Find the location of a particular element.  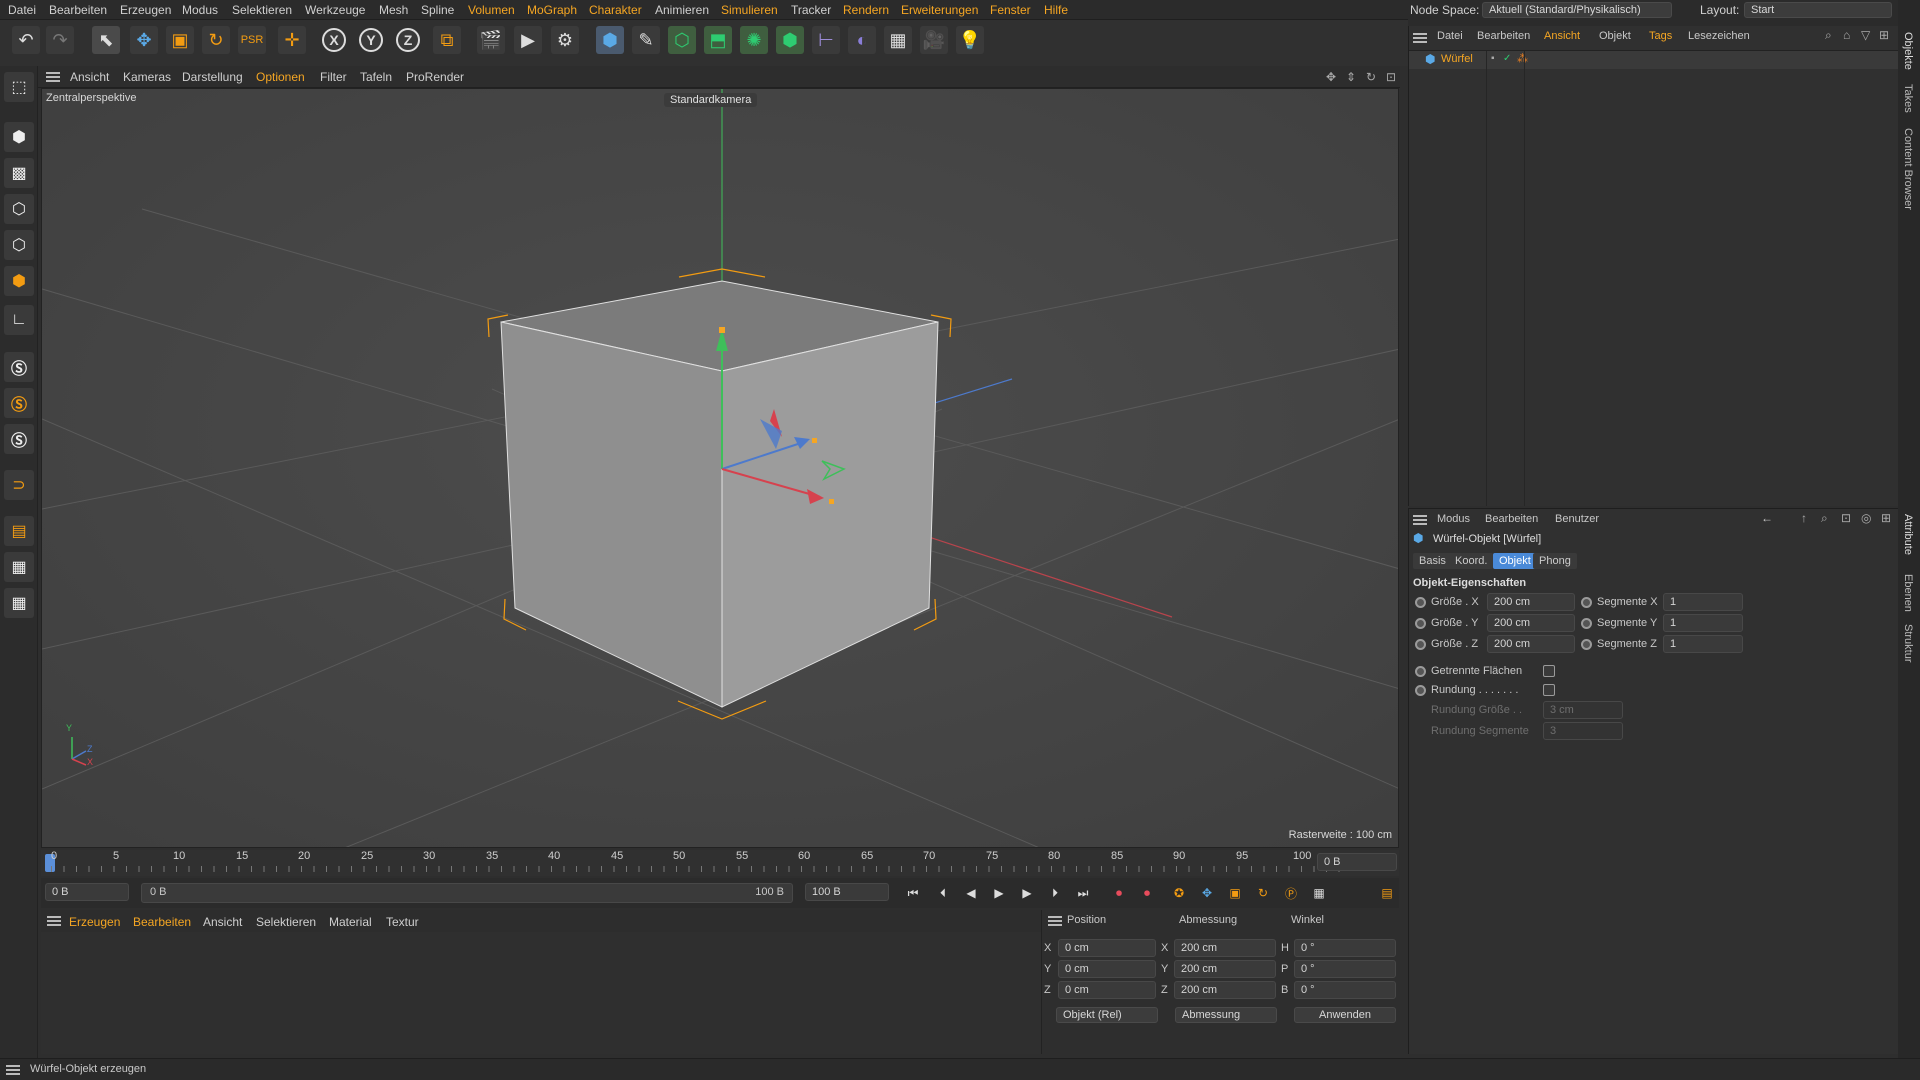

fillet-checkbox is located at coordinates (1549, 690).